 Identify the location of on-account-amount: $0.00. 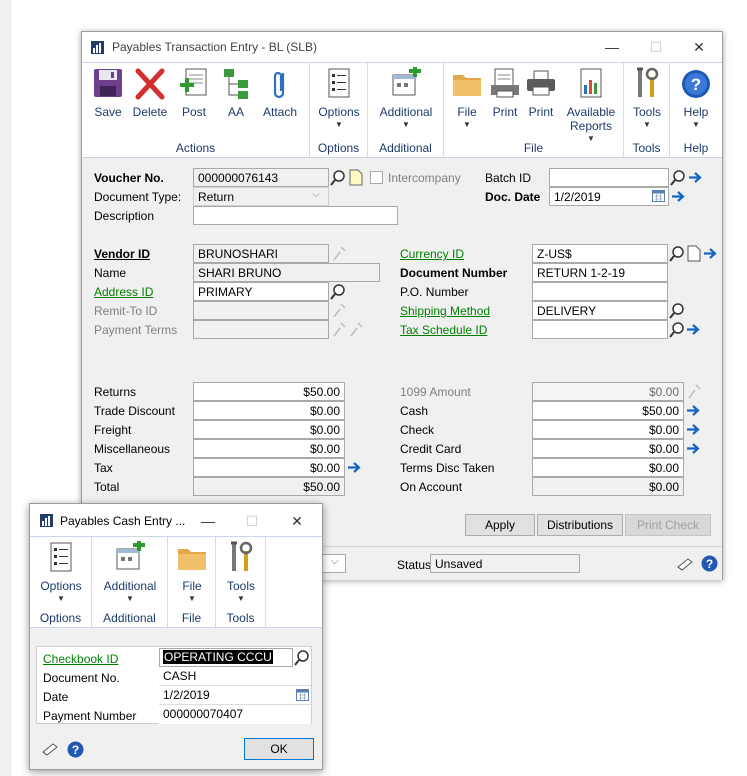
(608, 486).